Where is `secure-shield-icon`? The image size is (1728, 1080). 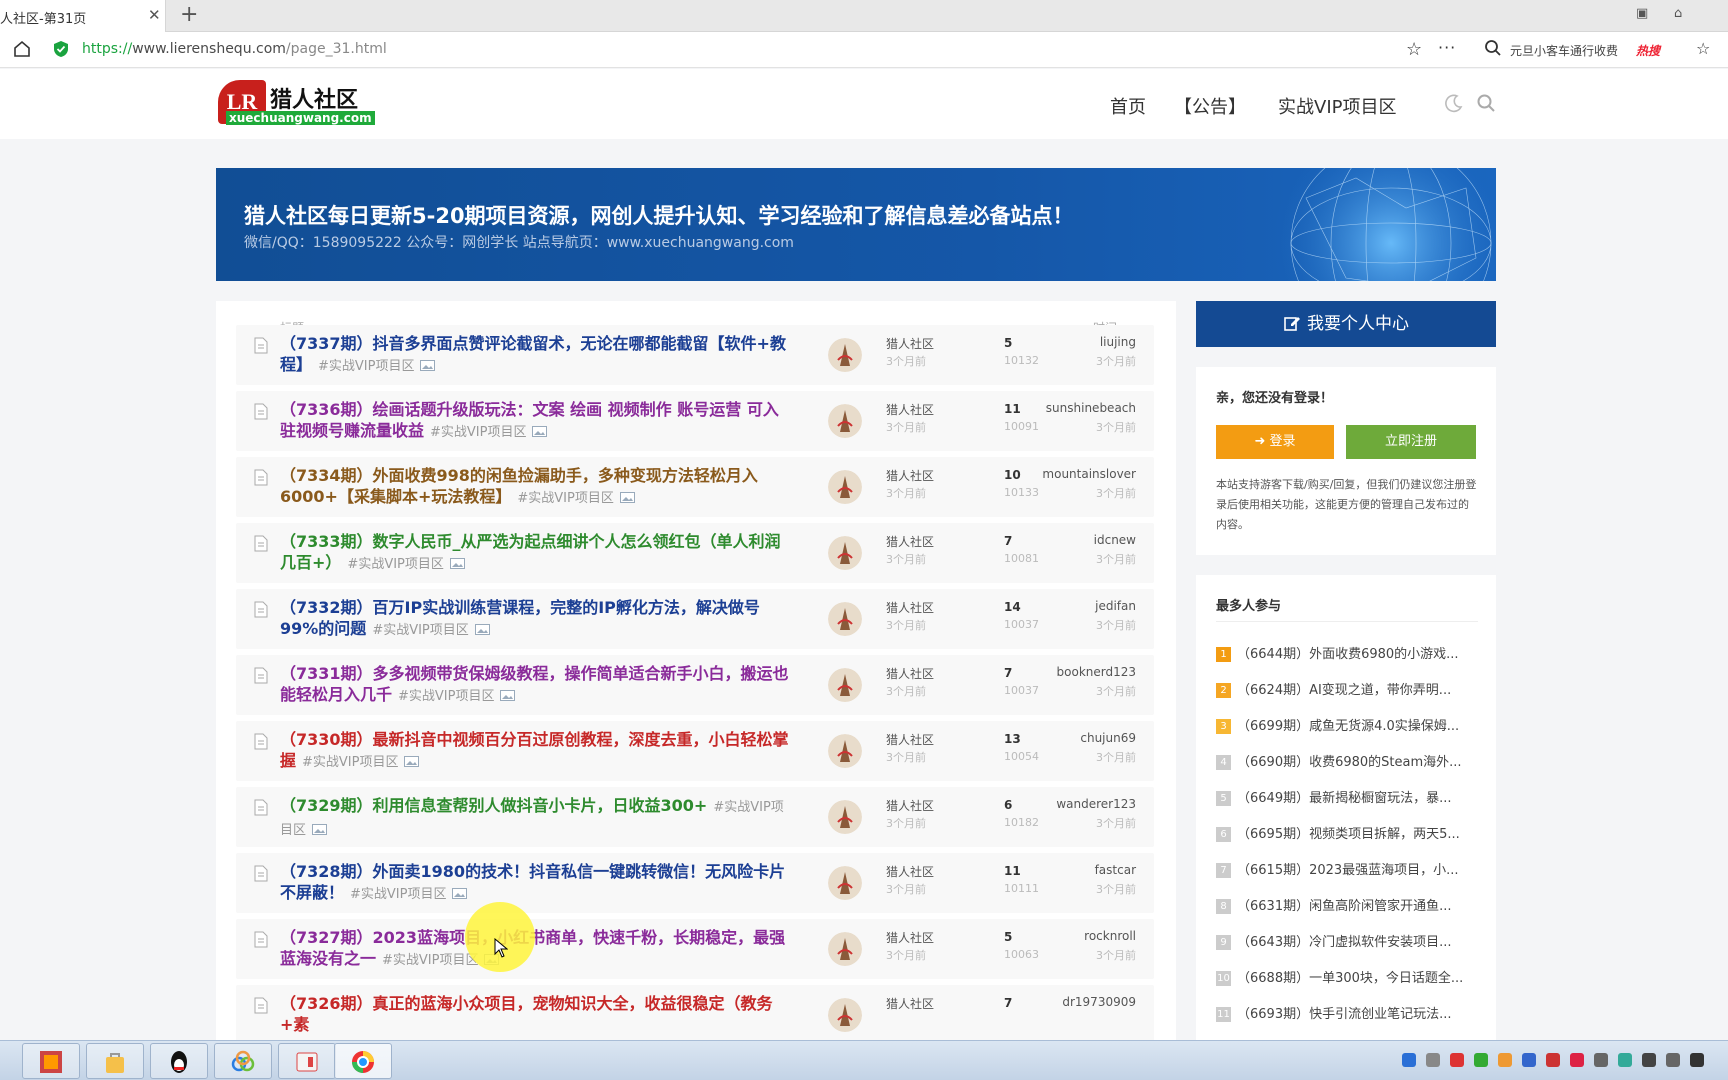 secure-shield-icon is located at coordinates (61, 49).